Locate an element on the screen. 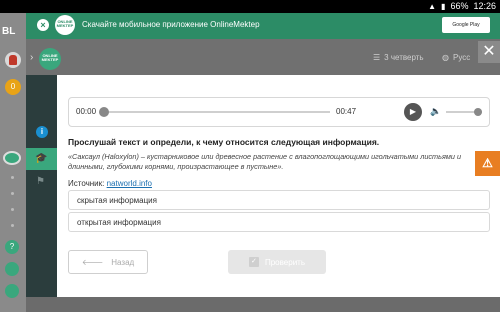 The width and height of the screenshot is (500, 312). source-link: natworld.info is located at coordinates (129, 183).